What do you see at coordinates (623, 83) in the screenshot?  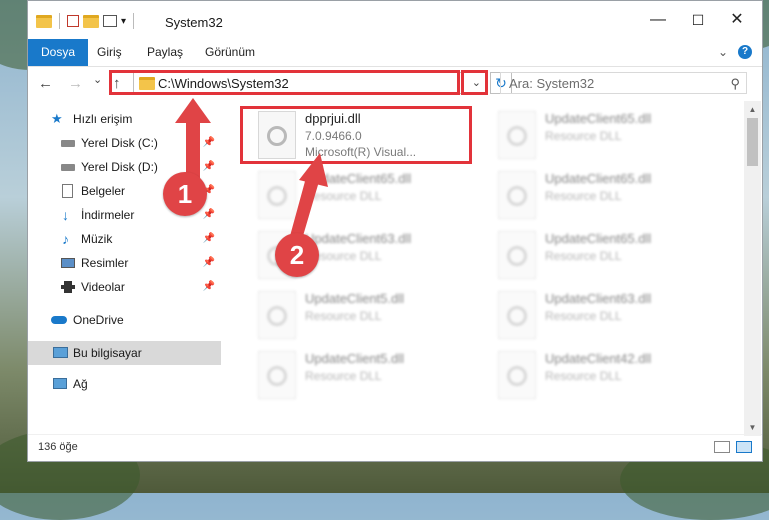 I see `search-input: Ara: System32 ⚲` at bounding box center [623, 83].